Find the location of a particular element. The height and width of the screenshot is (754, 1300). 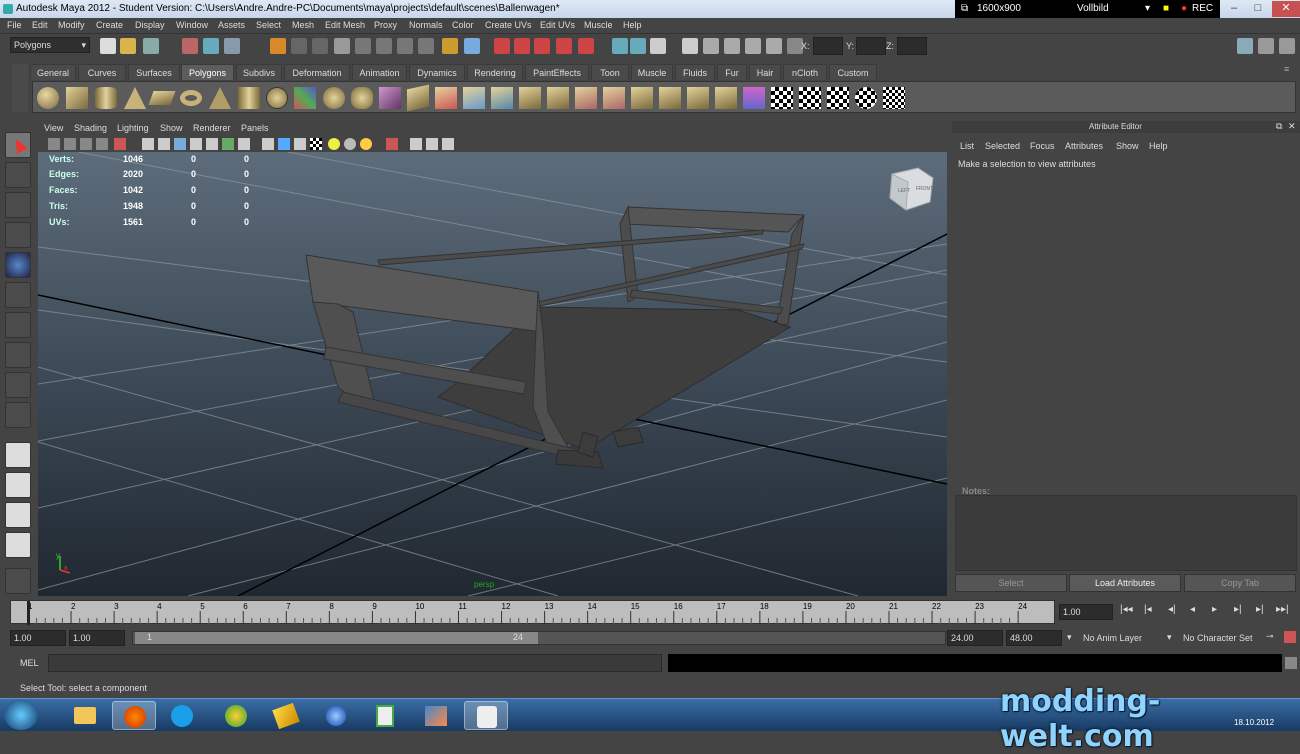

grid-toggle-icon is located at coordinates (120, 144).